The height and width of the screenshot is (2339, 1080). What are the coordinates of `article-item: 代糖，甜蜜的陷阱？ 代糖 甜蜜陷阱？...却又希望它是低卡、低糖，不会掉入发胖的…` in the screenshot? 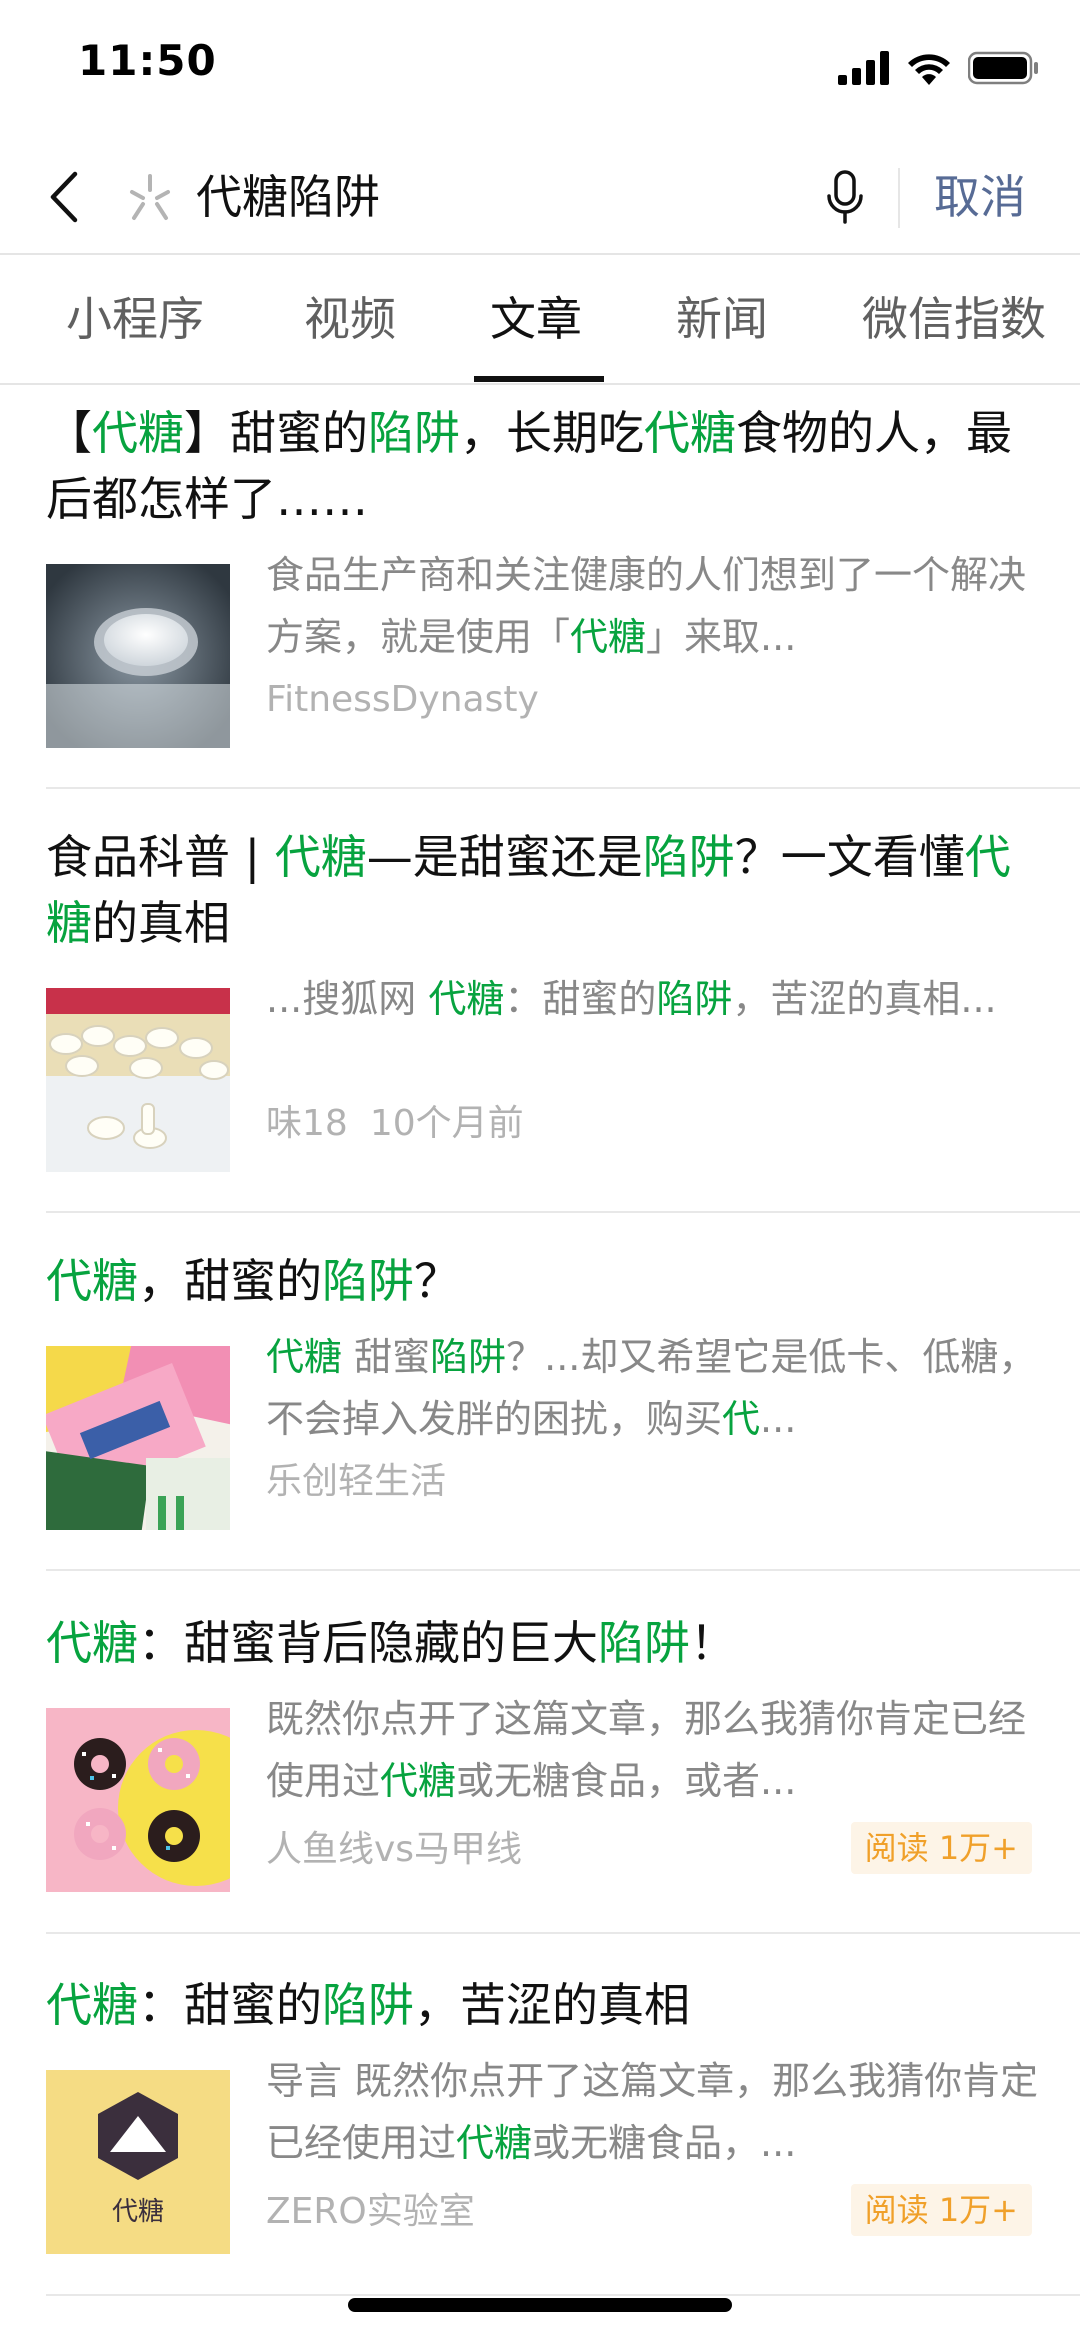 It's located at (563, 1389).